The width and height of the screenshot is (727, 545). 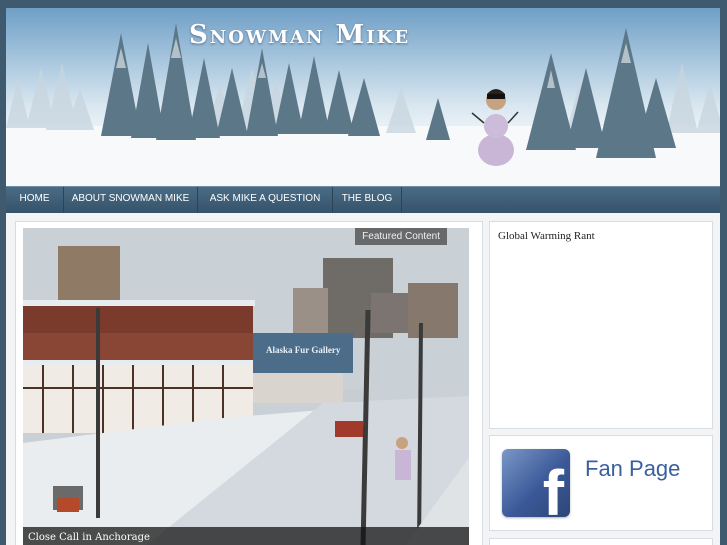 What do you see at coordinates (367, 200) in the screenshot?
I see `nav-item-blog: THE BLOG` at bounding box center [367, 200].